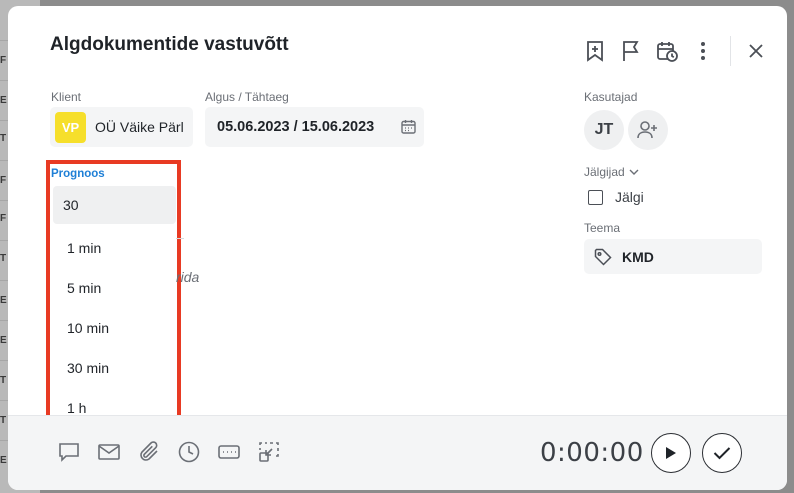 The image size is (794, 493). What do you see at coordinates (611, 97) in the screenshot?
I see `users-label: Kasutajad` at bounding box center [611, 97].